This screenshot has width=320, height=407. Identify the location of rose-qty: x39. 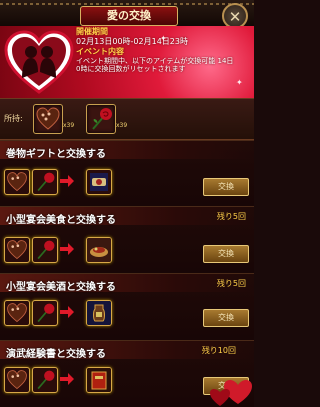
(122, 125).